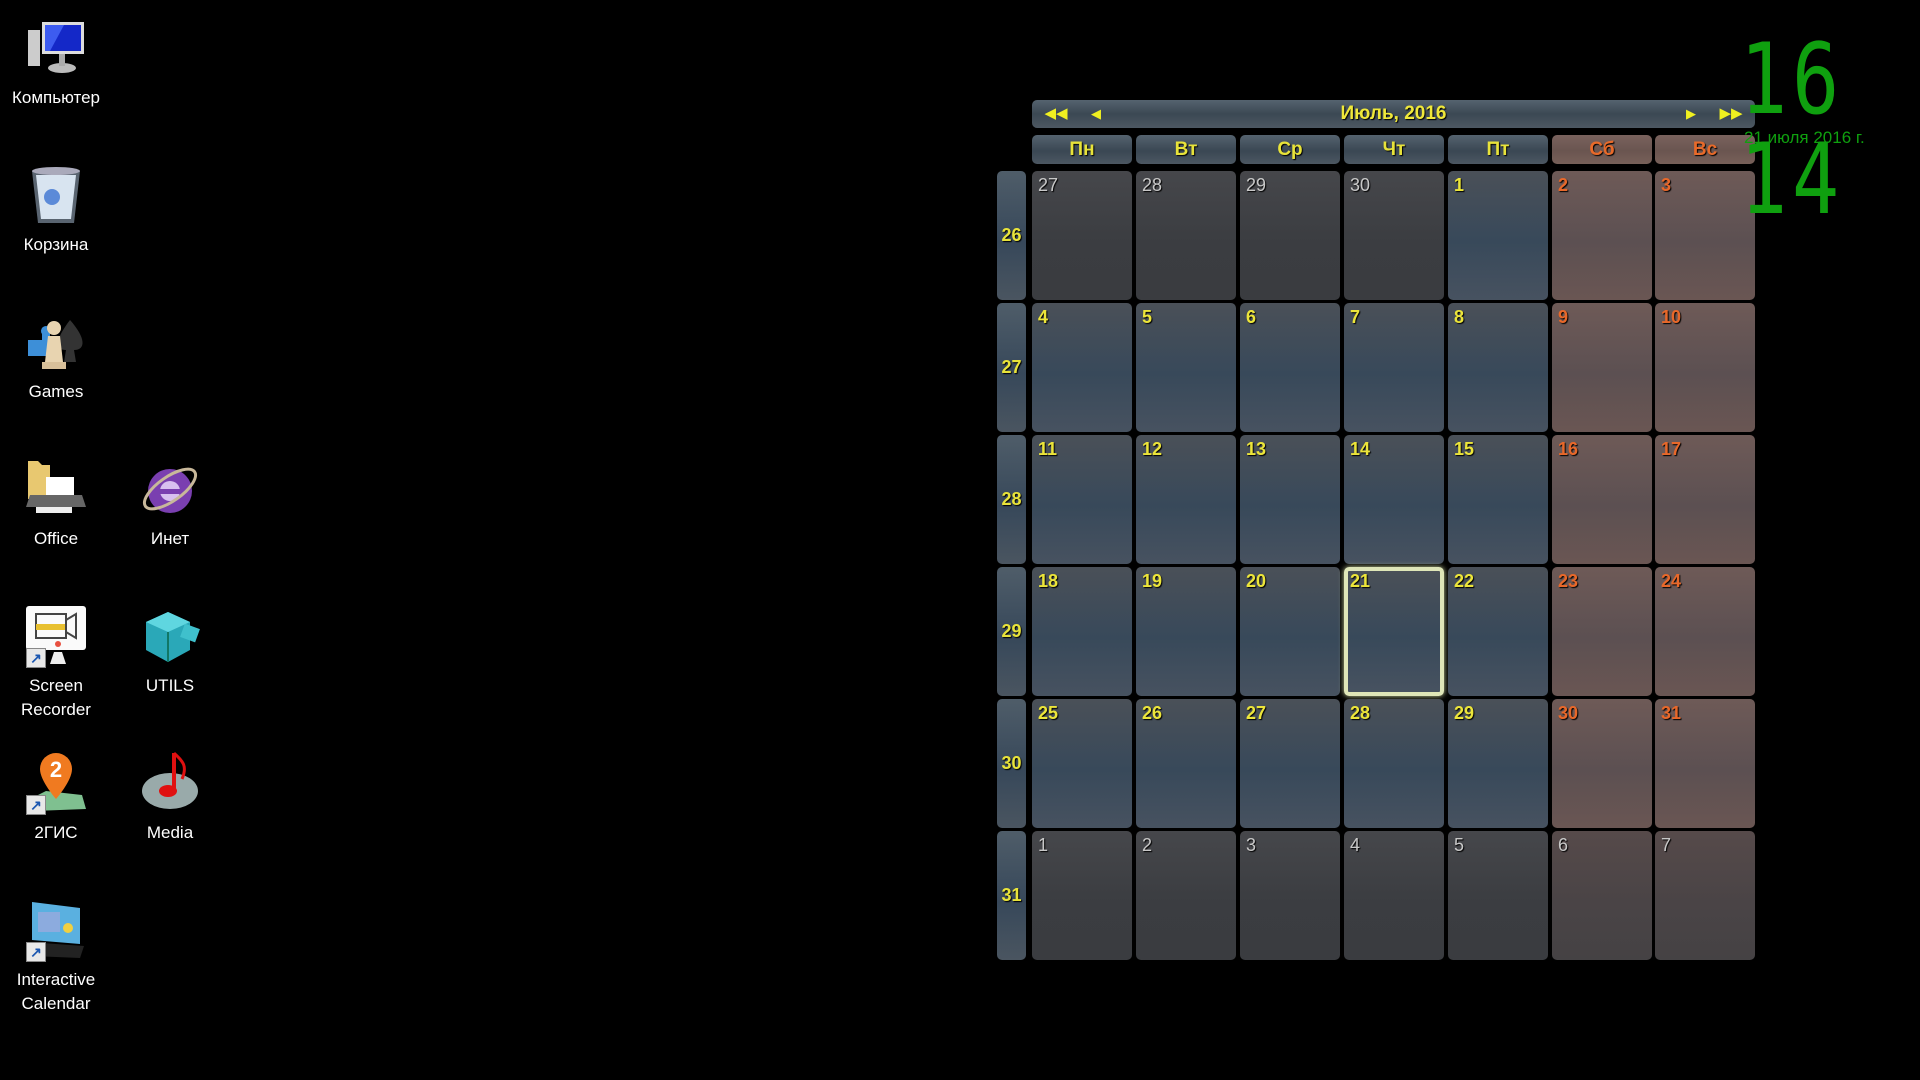 This screenshot has width=1920, height=1080. I want to click on weekday-header: Чт, so click(1394, 149).